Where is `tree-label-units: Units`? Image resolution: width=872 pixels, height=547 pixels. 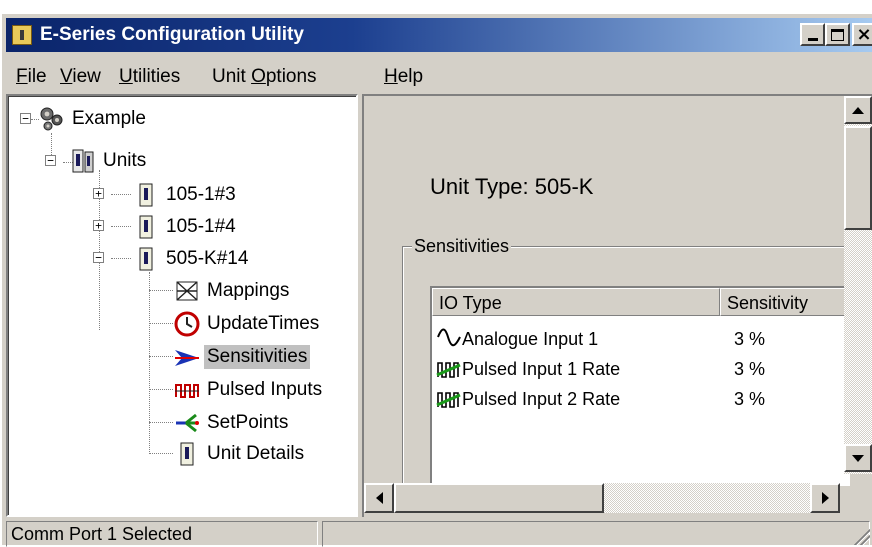
tree-label-units: Units is located at coordinates (125, 160).